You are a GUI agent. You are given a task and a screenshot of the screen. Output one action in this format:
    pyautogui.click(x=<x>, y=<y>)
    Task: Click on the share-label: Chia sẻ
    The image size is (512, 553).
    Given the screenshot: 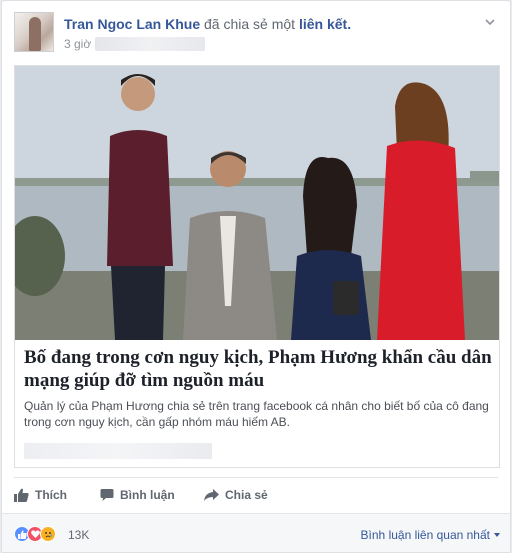 What is the action you would take?
    pyautogui.click(x=246, y=495)
    